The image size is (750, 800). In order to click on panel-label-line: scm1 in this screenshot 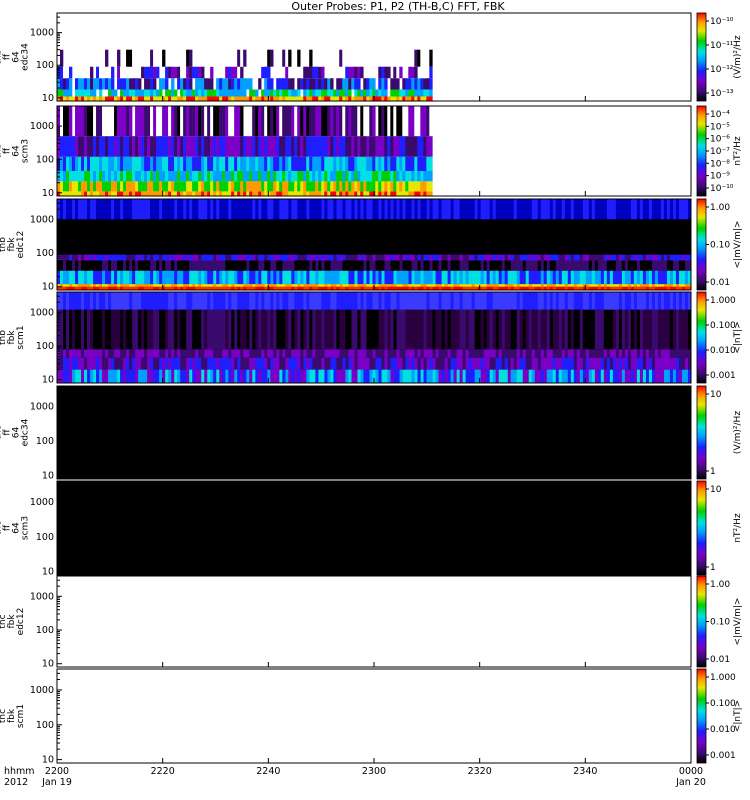, I will do `click(21, 716)`.